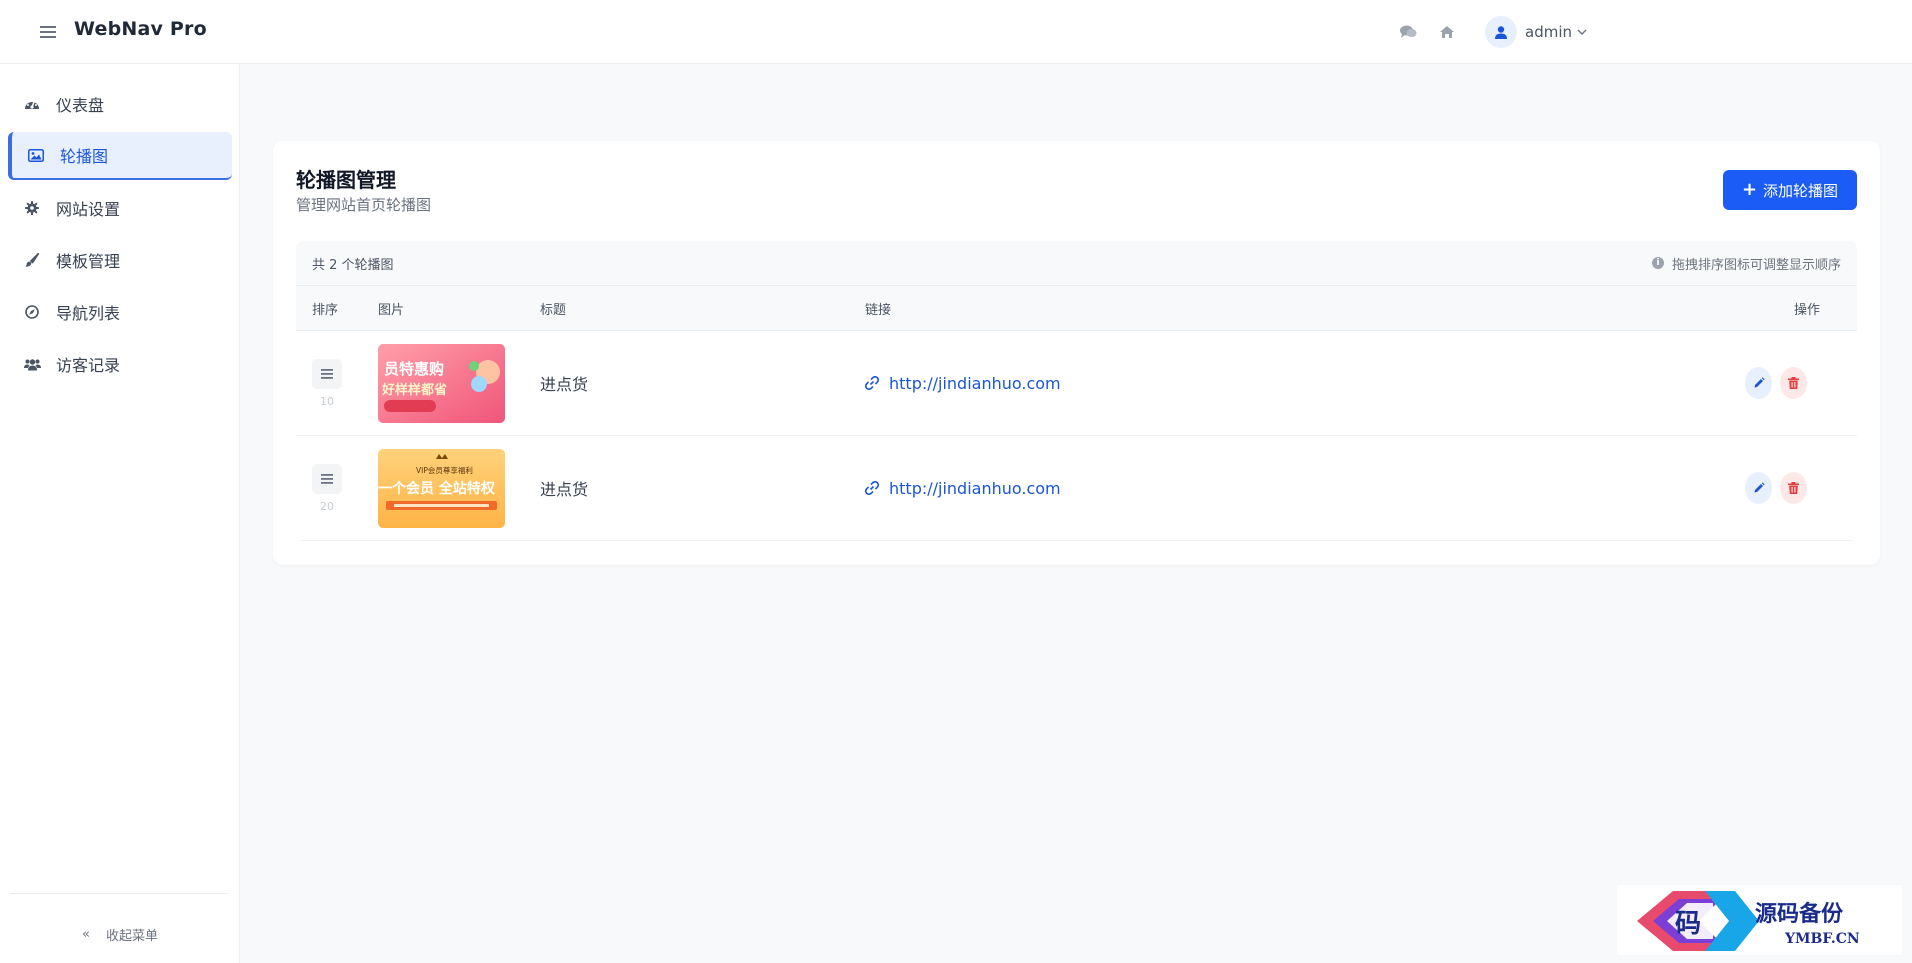  What do you see at coordinates (88, 313) in the screenshot?
I see `sidebar-item-label: 导航列表` at bounding box center [88, 313].